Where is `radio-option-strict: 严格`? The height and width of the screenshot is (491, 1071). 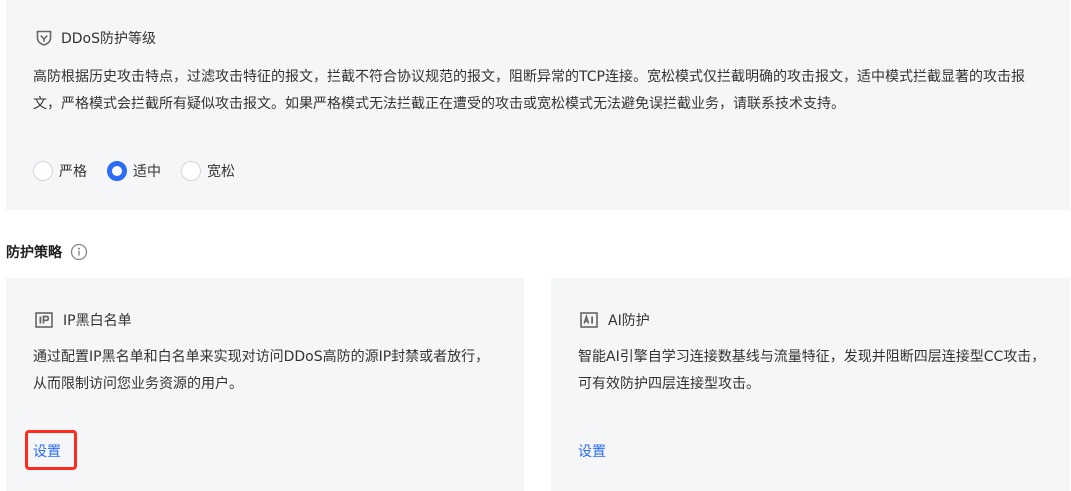
radio-option-strict: 严格 is located at coordinates (60, 171).